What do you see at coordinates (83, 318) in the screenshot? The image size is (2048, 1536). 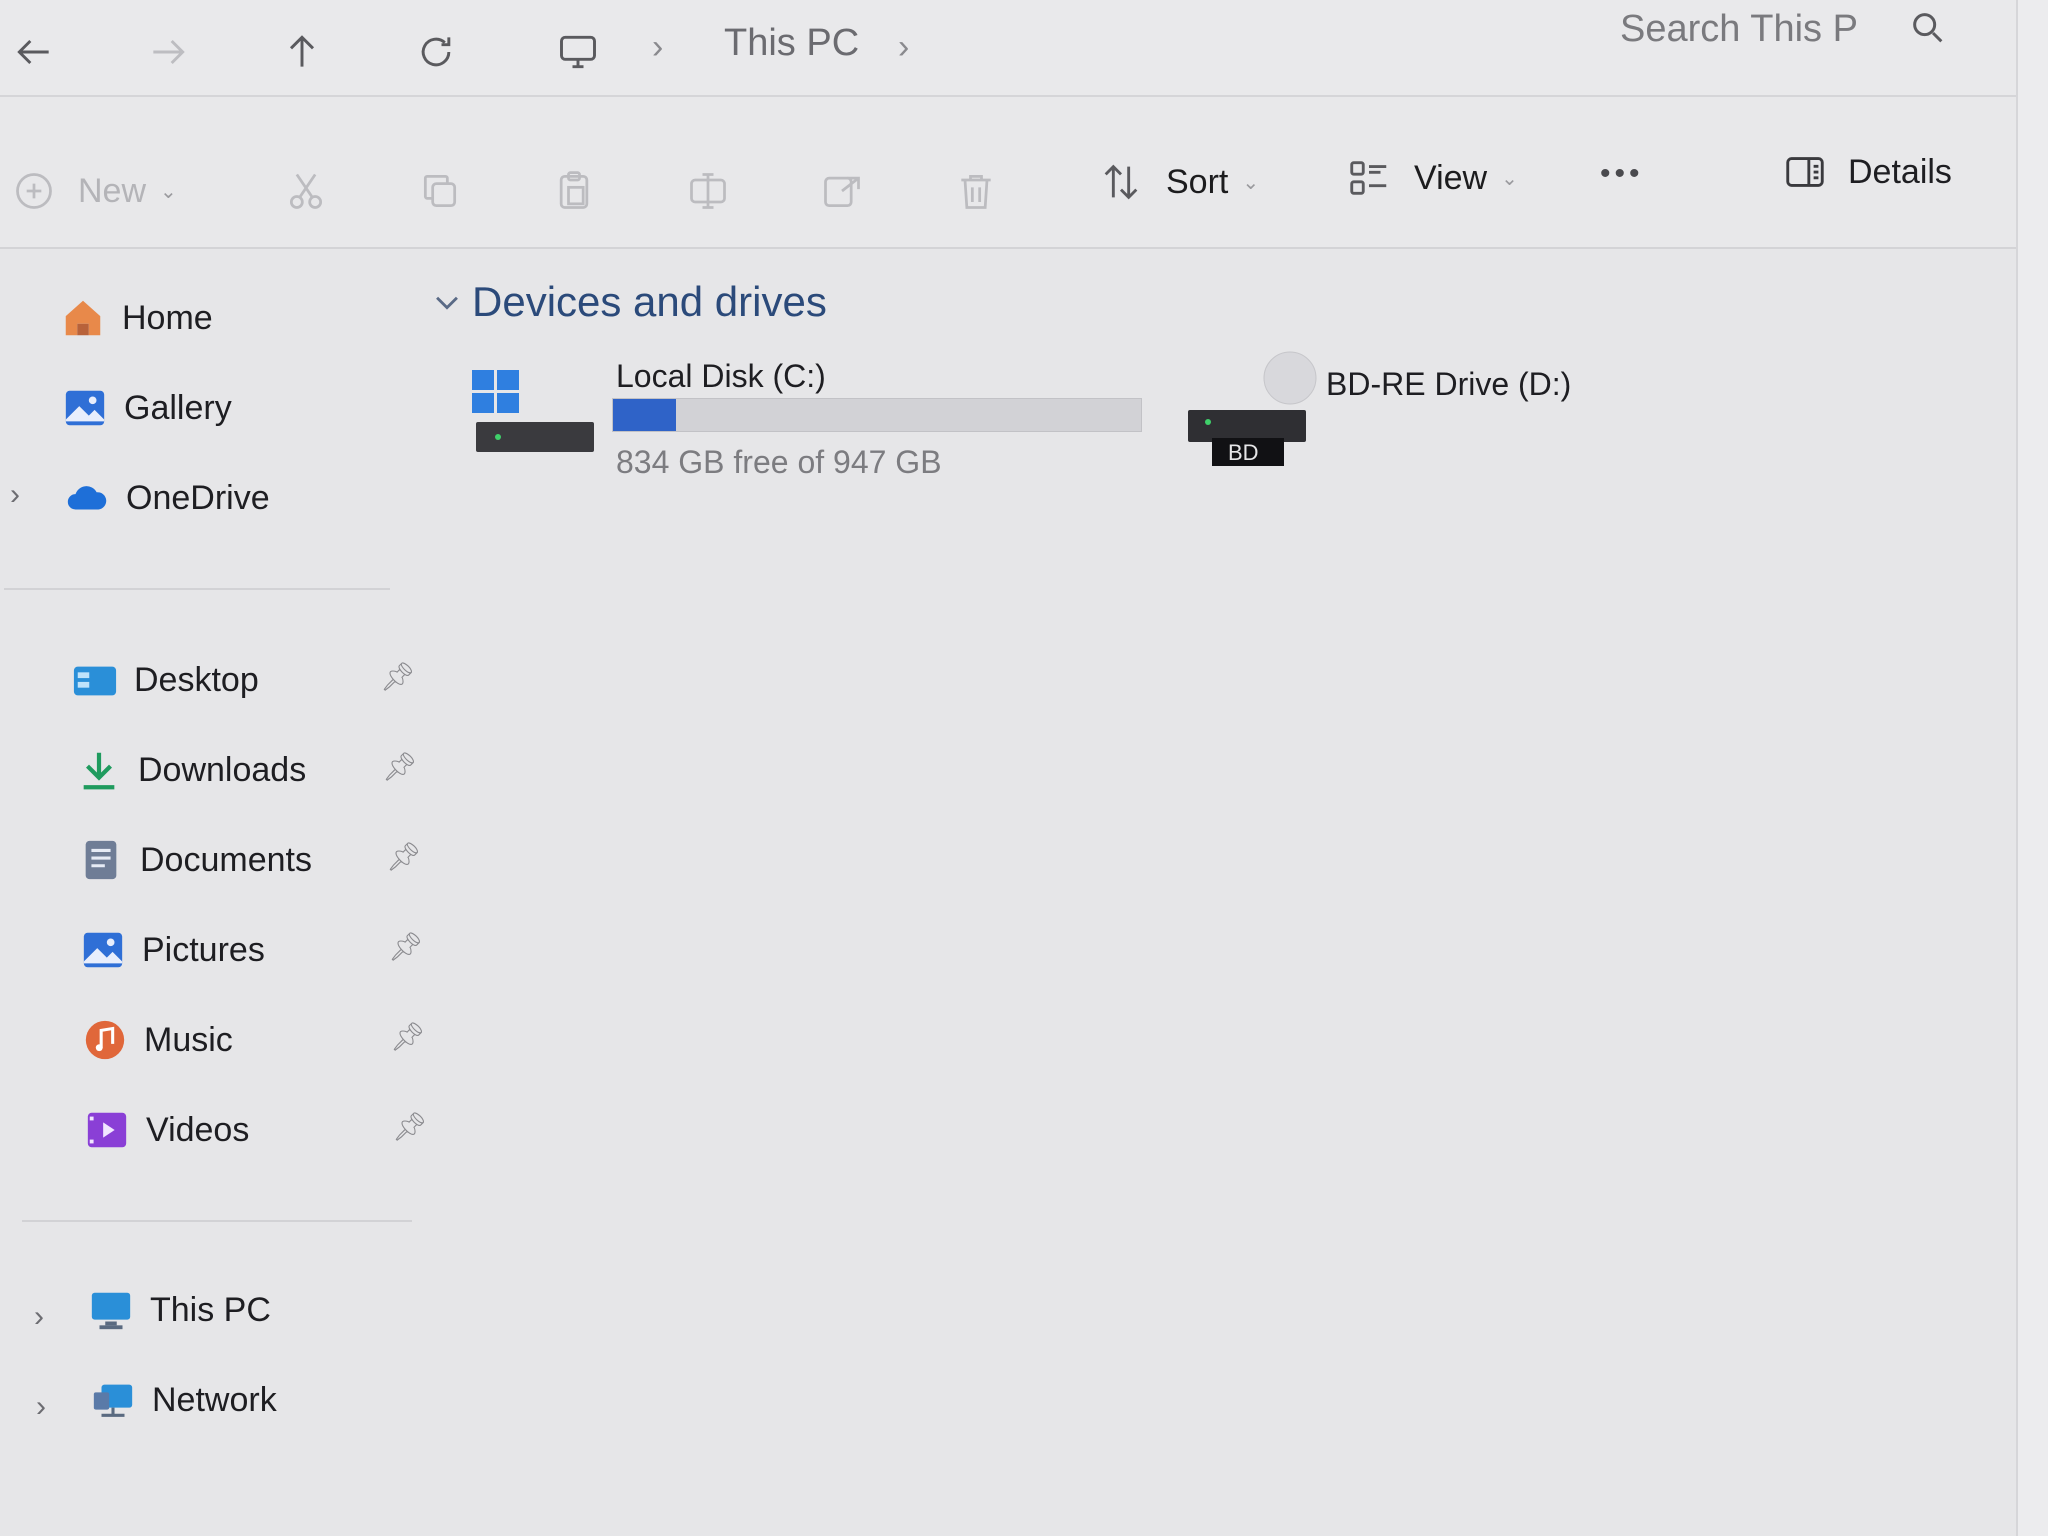 I see `home-icon` at bounding box center [83, 318].